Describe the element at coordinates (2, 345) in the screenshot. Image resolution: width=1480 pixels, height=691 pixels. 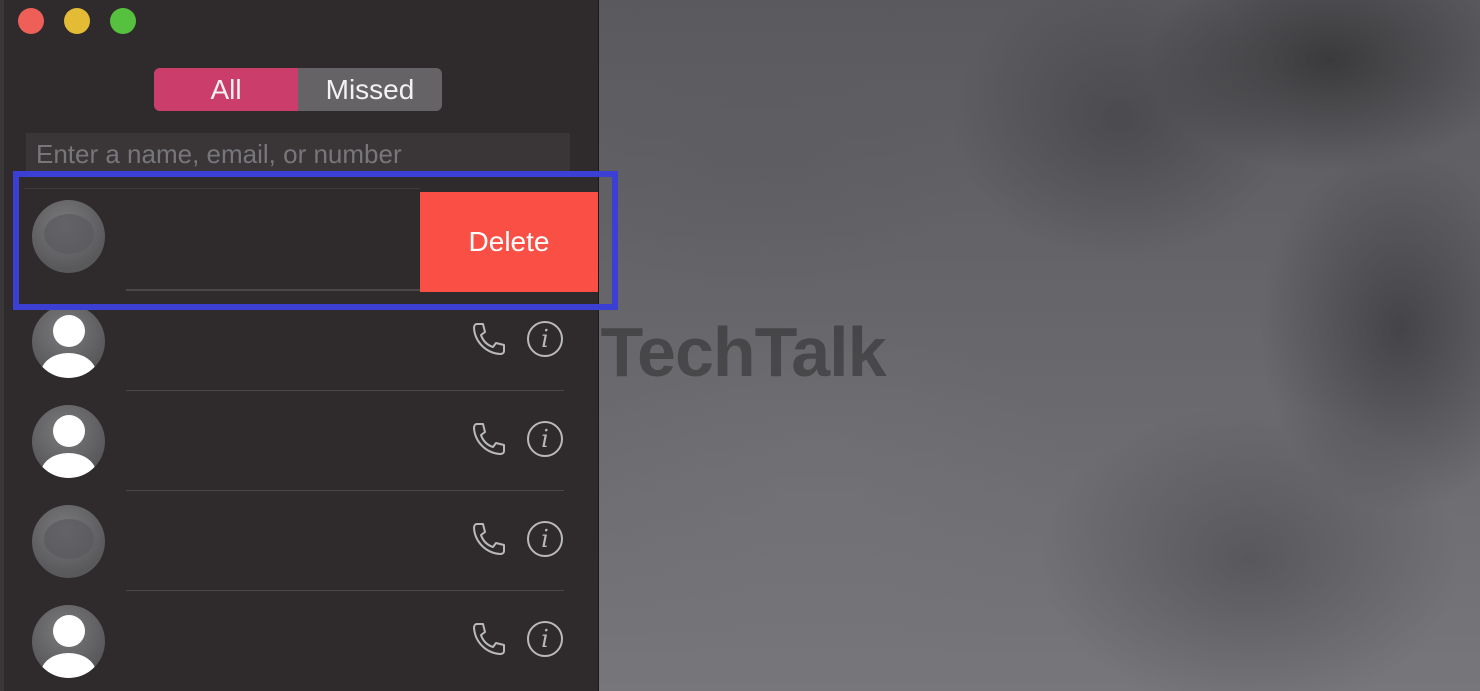
I see `window-edge` at that location.